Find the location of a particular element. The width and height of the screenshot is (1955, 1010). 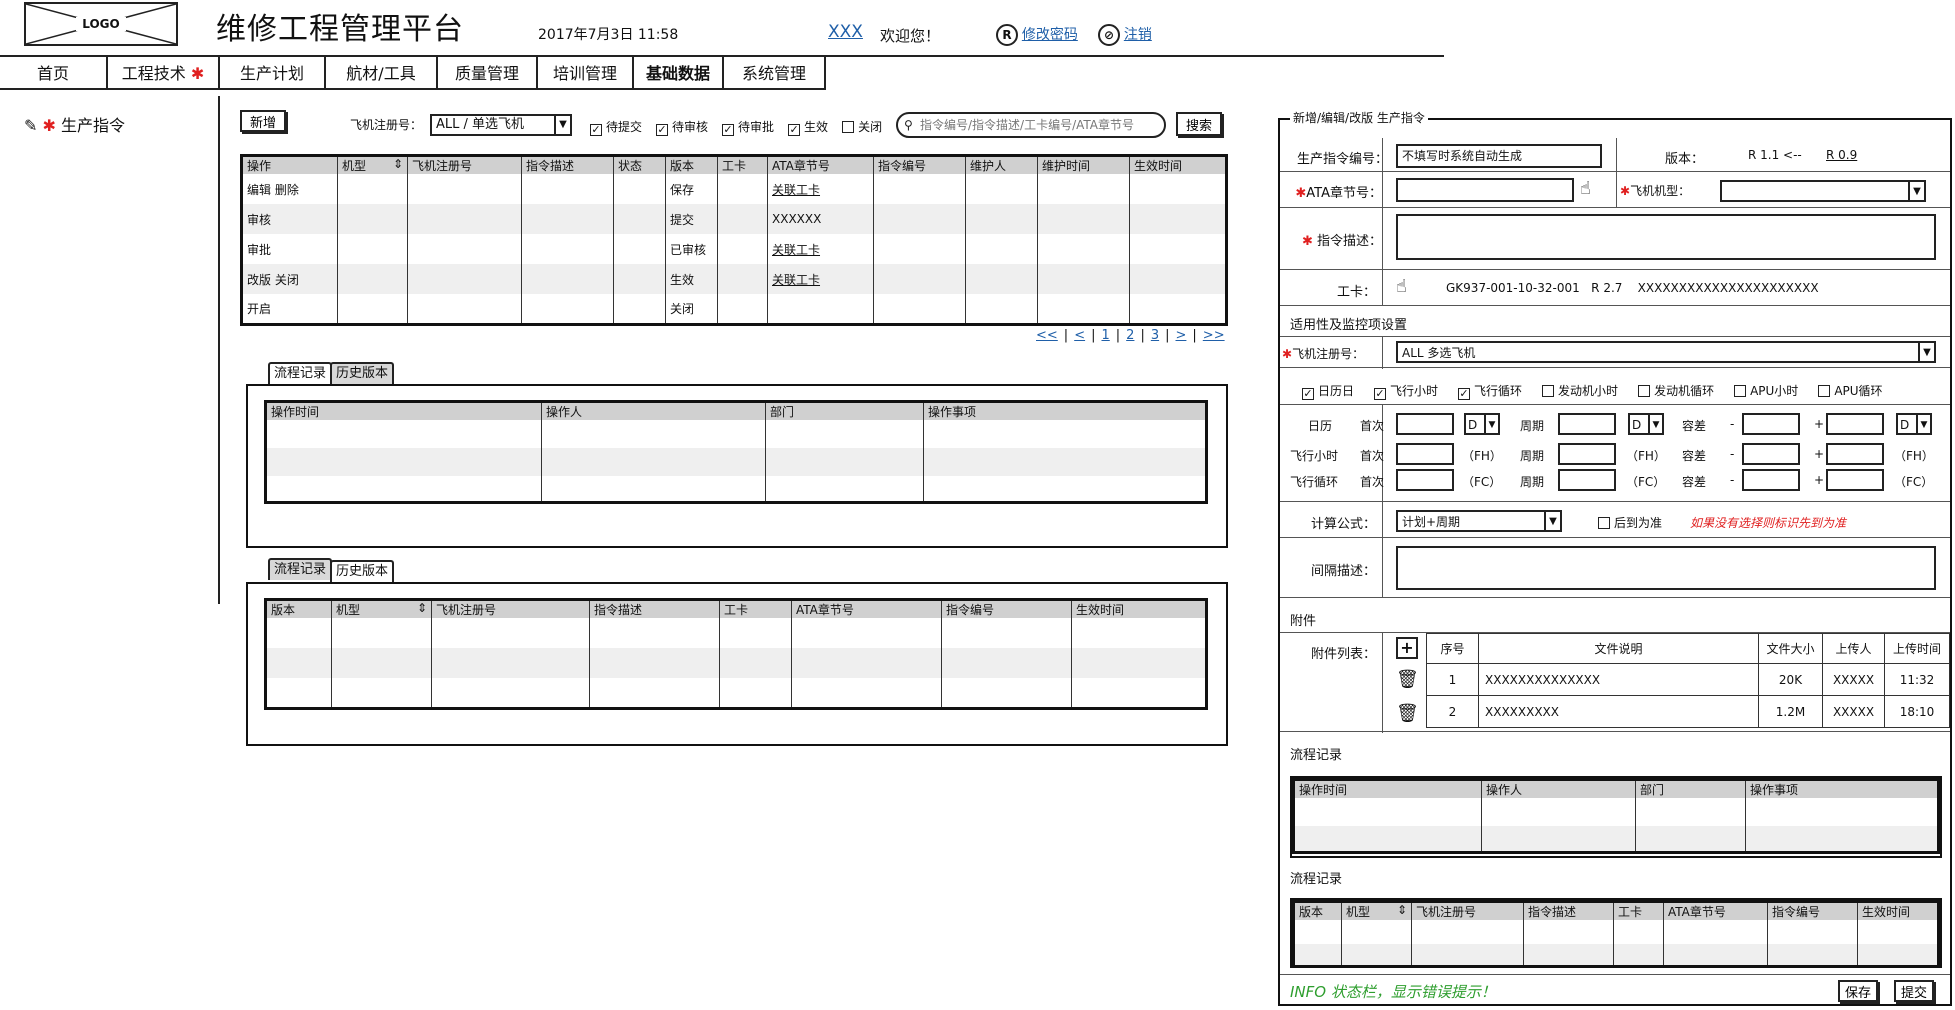

table-cell: 审批 is located at coordinates (289, 249).